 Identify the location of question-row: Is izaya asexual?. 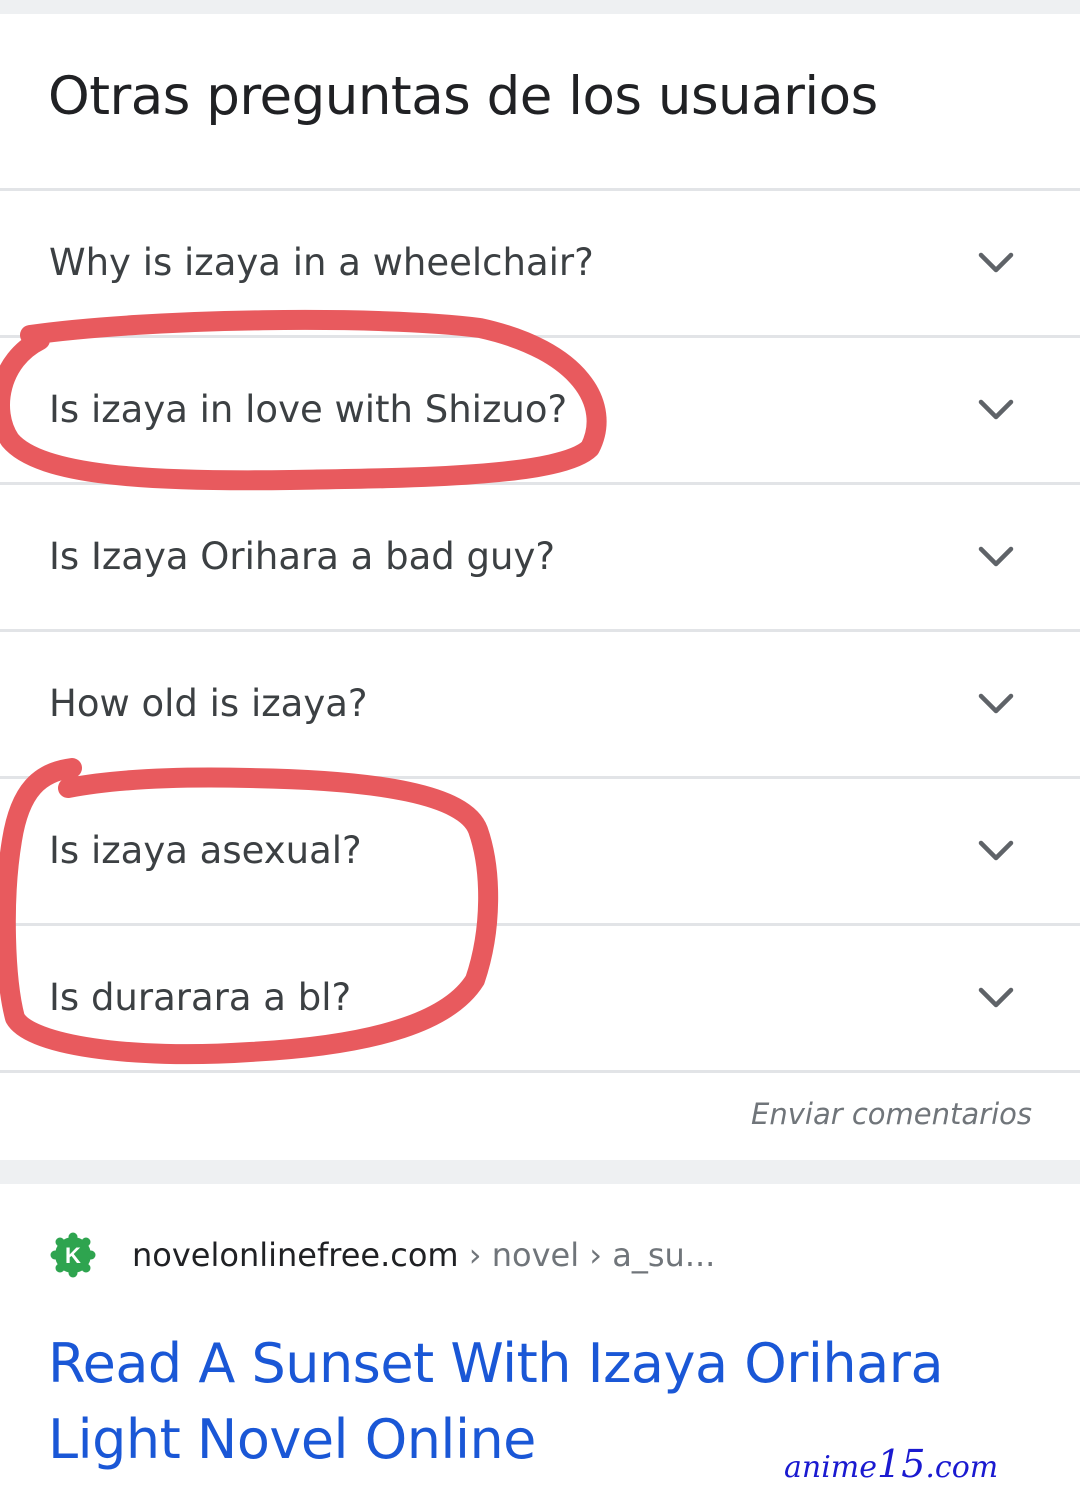
(540, 849).